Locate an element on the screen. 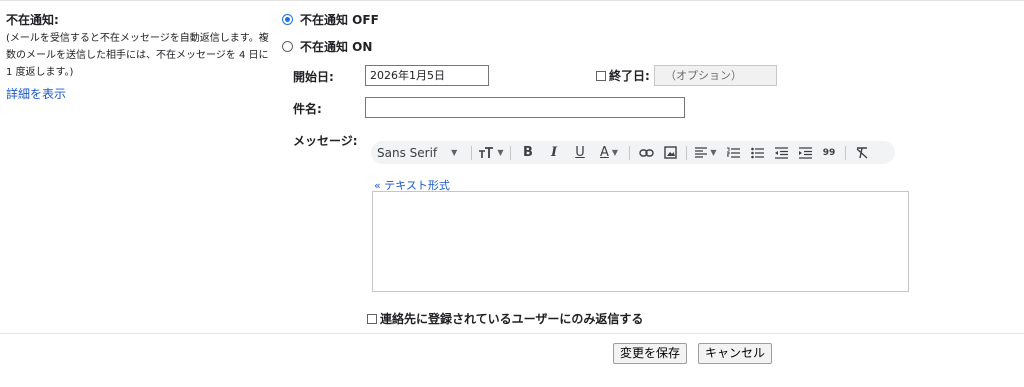  bold-icon: B is located at coordinates (528, 152).